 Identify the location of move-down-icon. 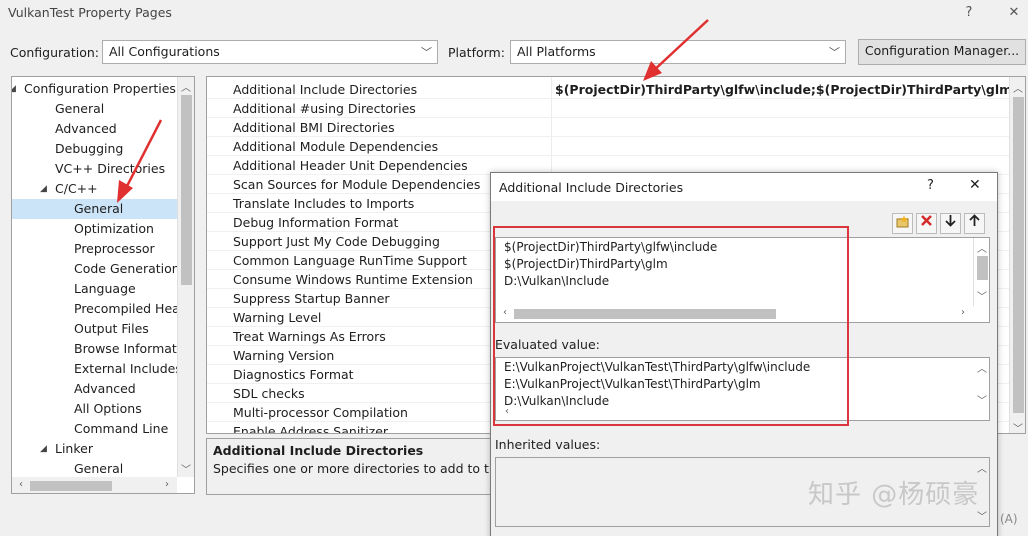
(950, 223).